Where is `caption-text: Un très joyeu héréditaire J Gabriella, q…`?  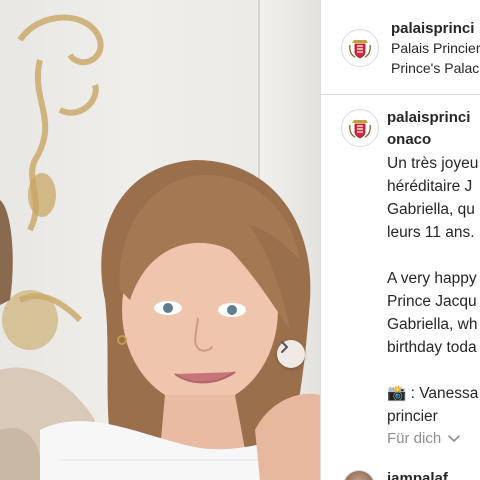 caption-text: Un très joyeu héréditaire J Gabriella, q… is located at coordinates (433, 290).